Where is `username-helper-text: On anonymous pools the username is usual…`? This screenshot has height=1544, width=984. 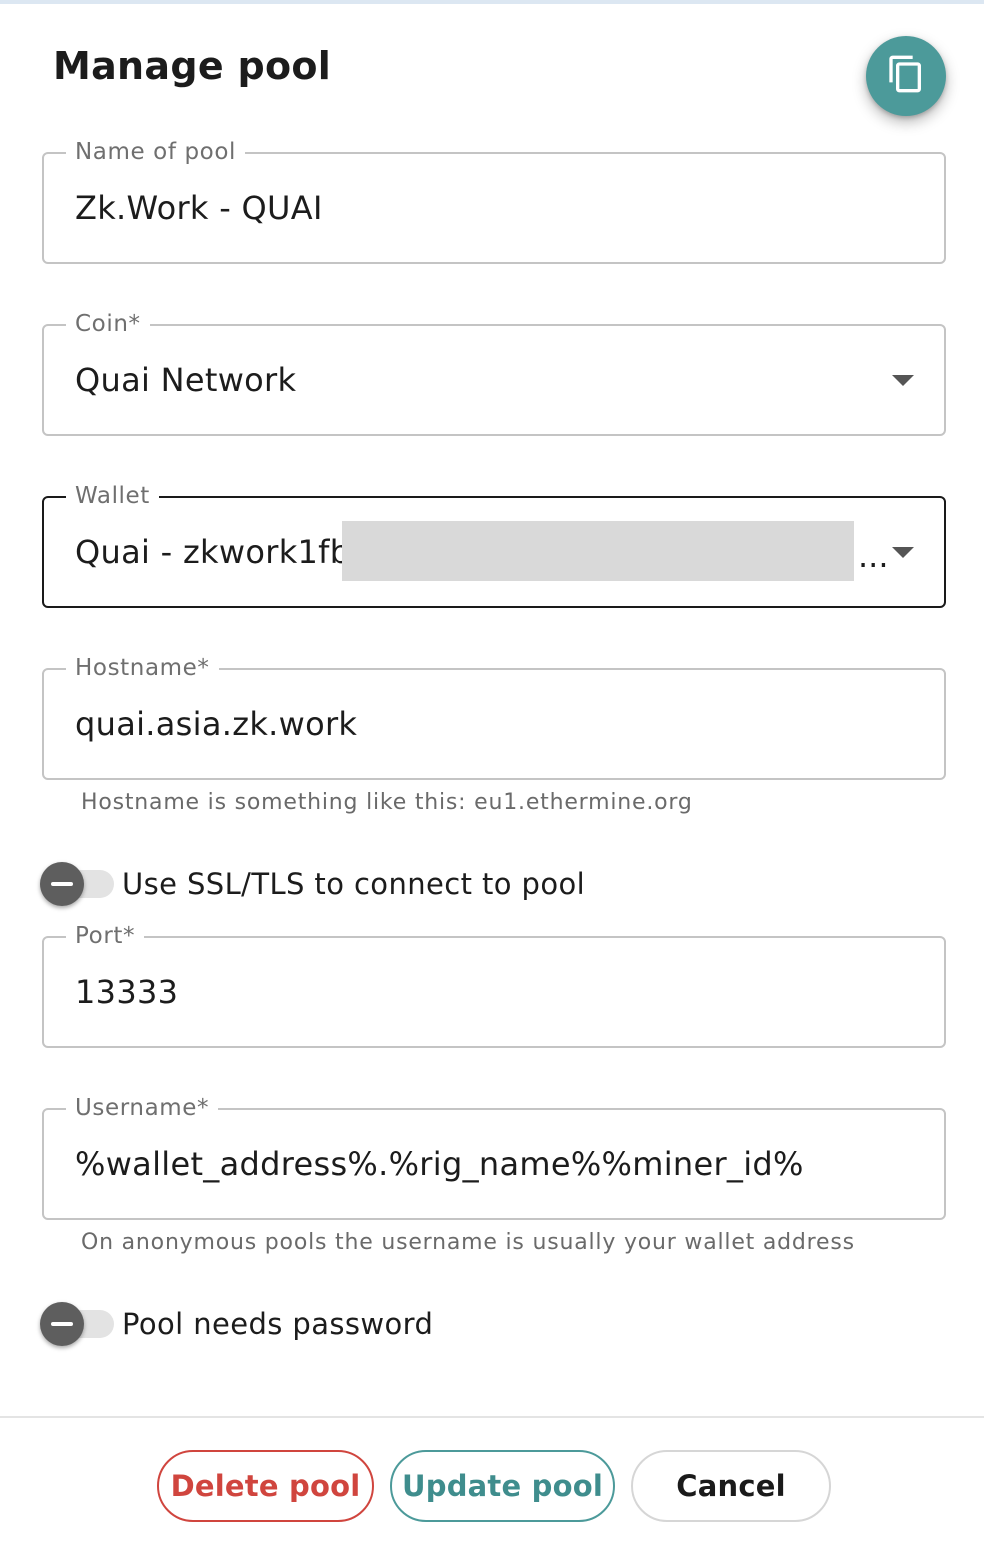
username-helper-text: On anonymous pools the username is usual… is located at coordinates (468, 1242).